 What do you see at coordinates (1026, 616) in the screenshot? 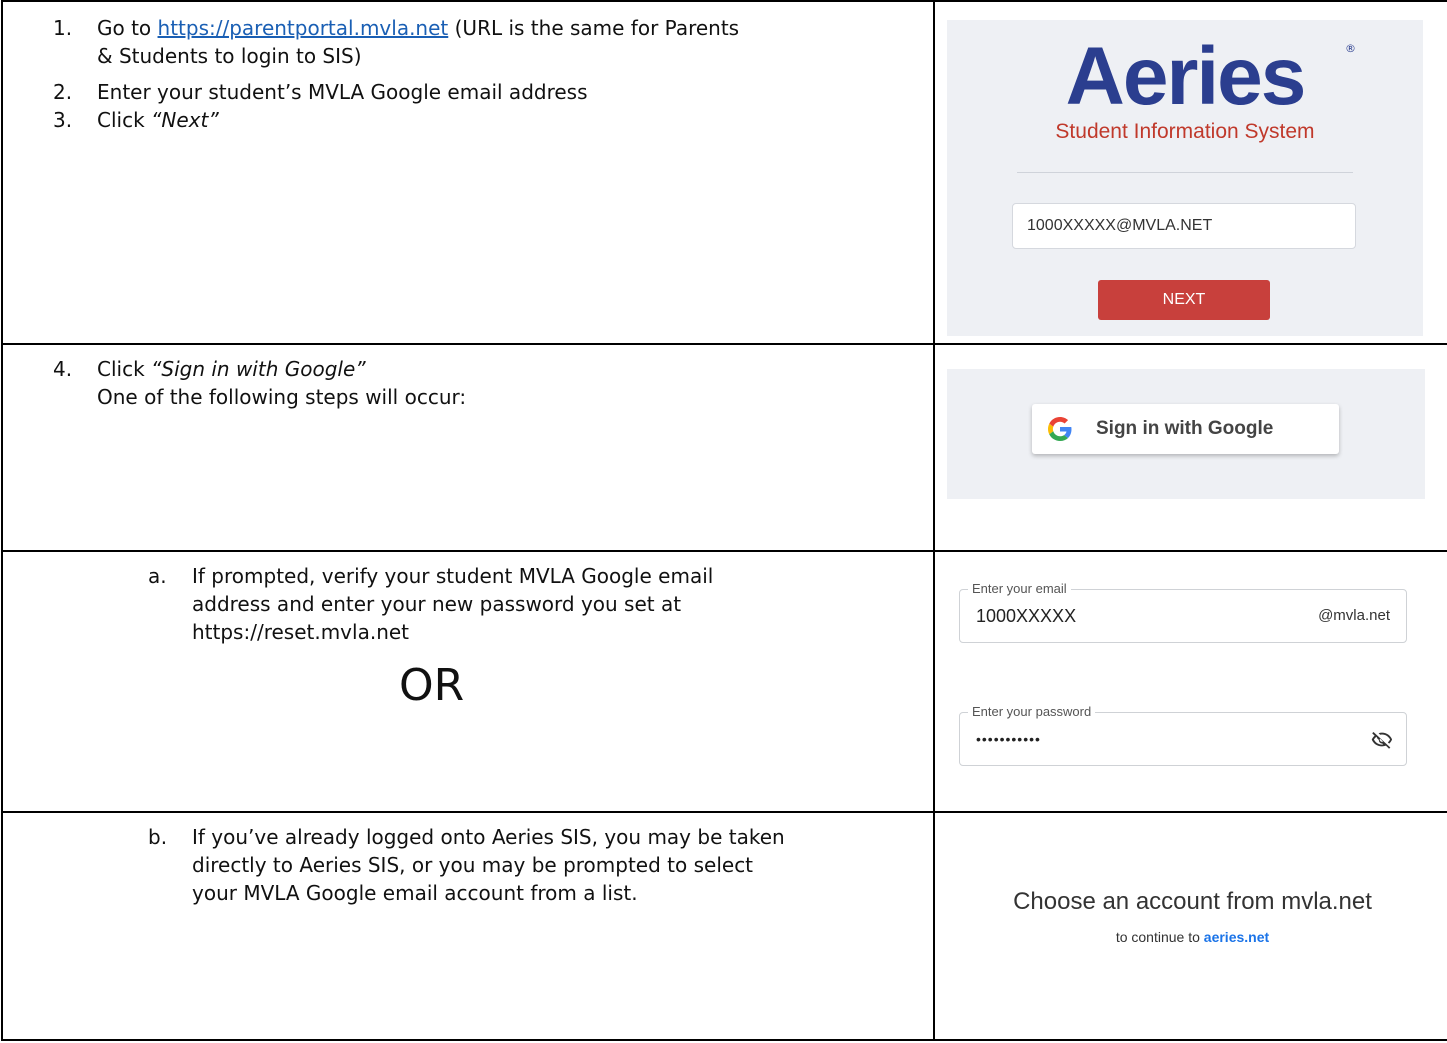
I see `email-field-value: 1000XXXXX` at bounding box center [1026, 616].